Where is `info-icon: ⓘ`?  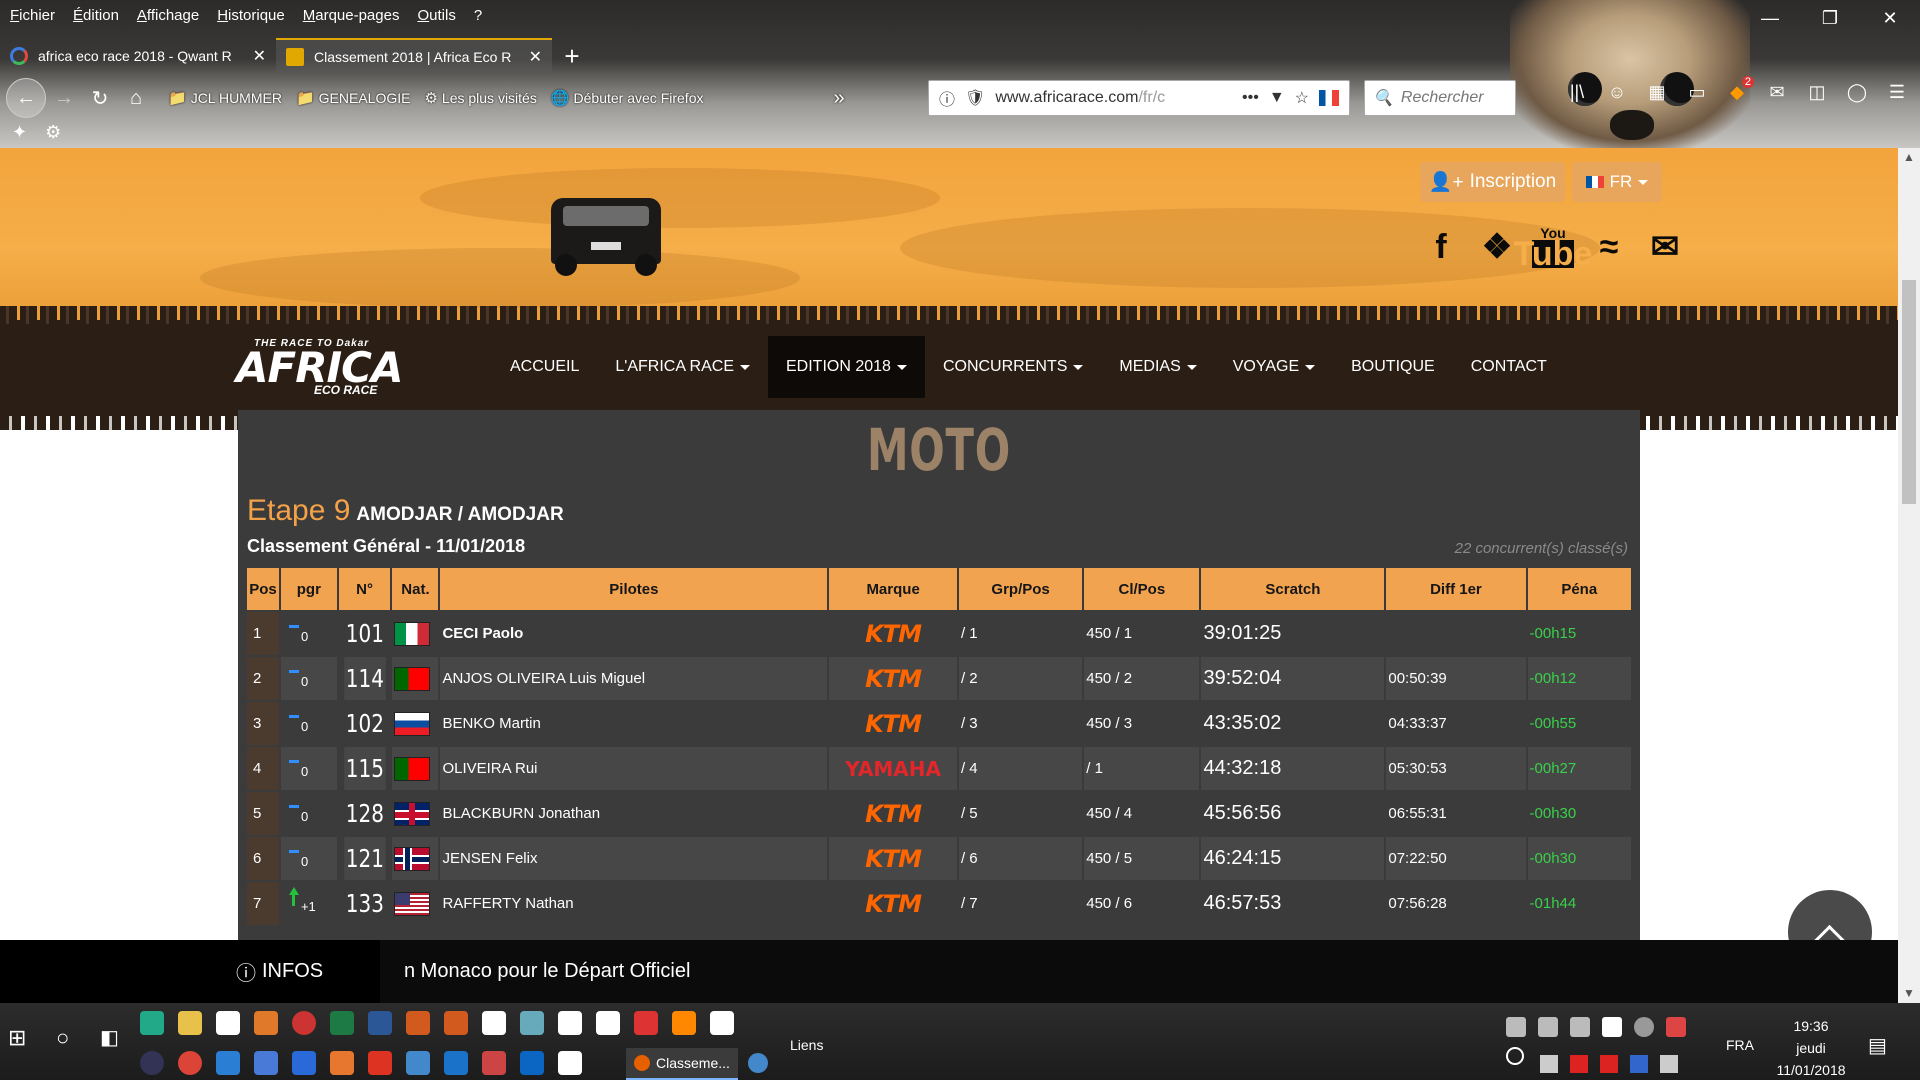
info-icon: ⓘ is located at coordinates (947, 98).